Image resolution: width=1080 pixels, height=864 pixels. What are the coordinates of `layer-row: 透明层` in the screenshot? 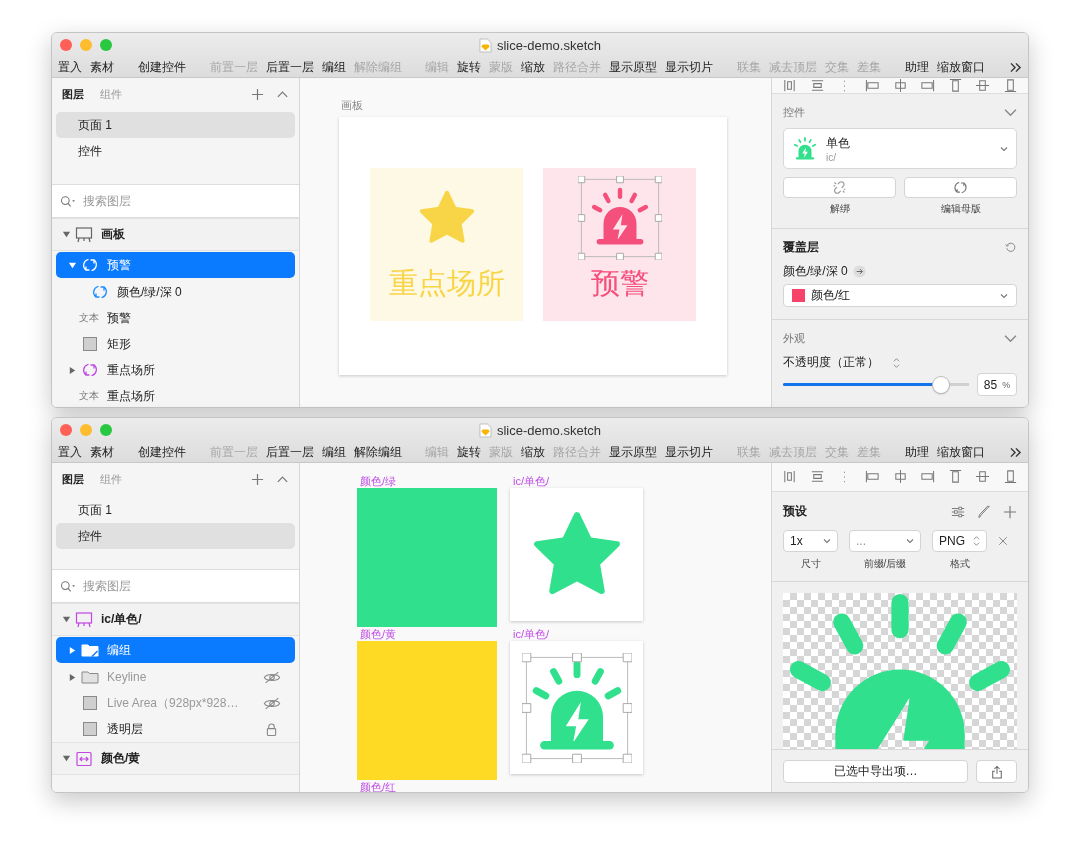 It's located at (175, 729).